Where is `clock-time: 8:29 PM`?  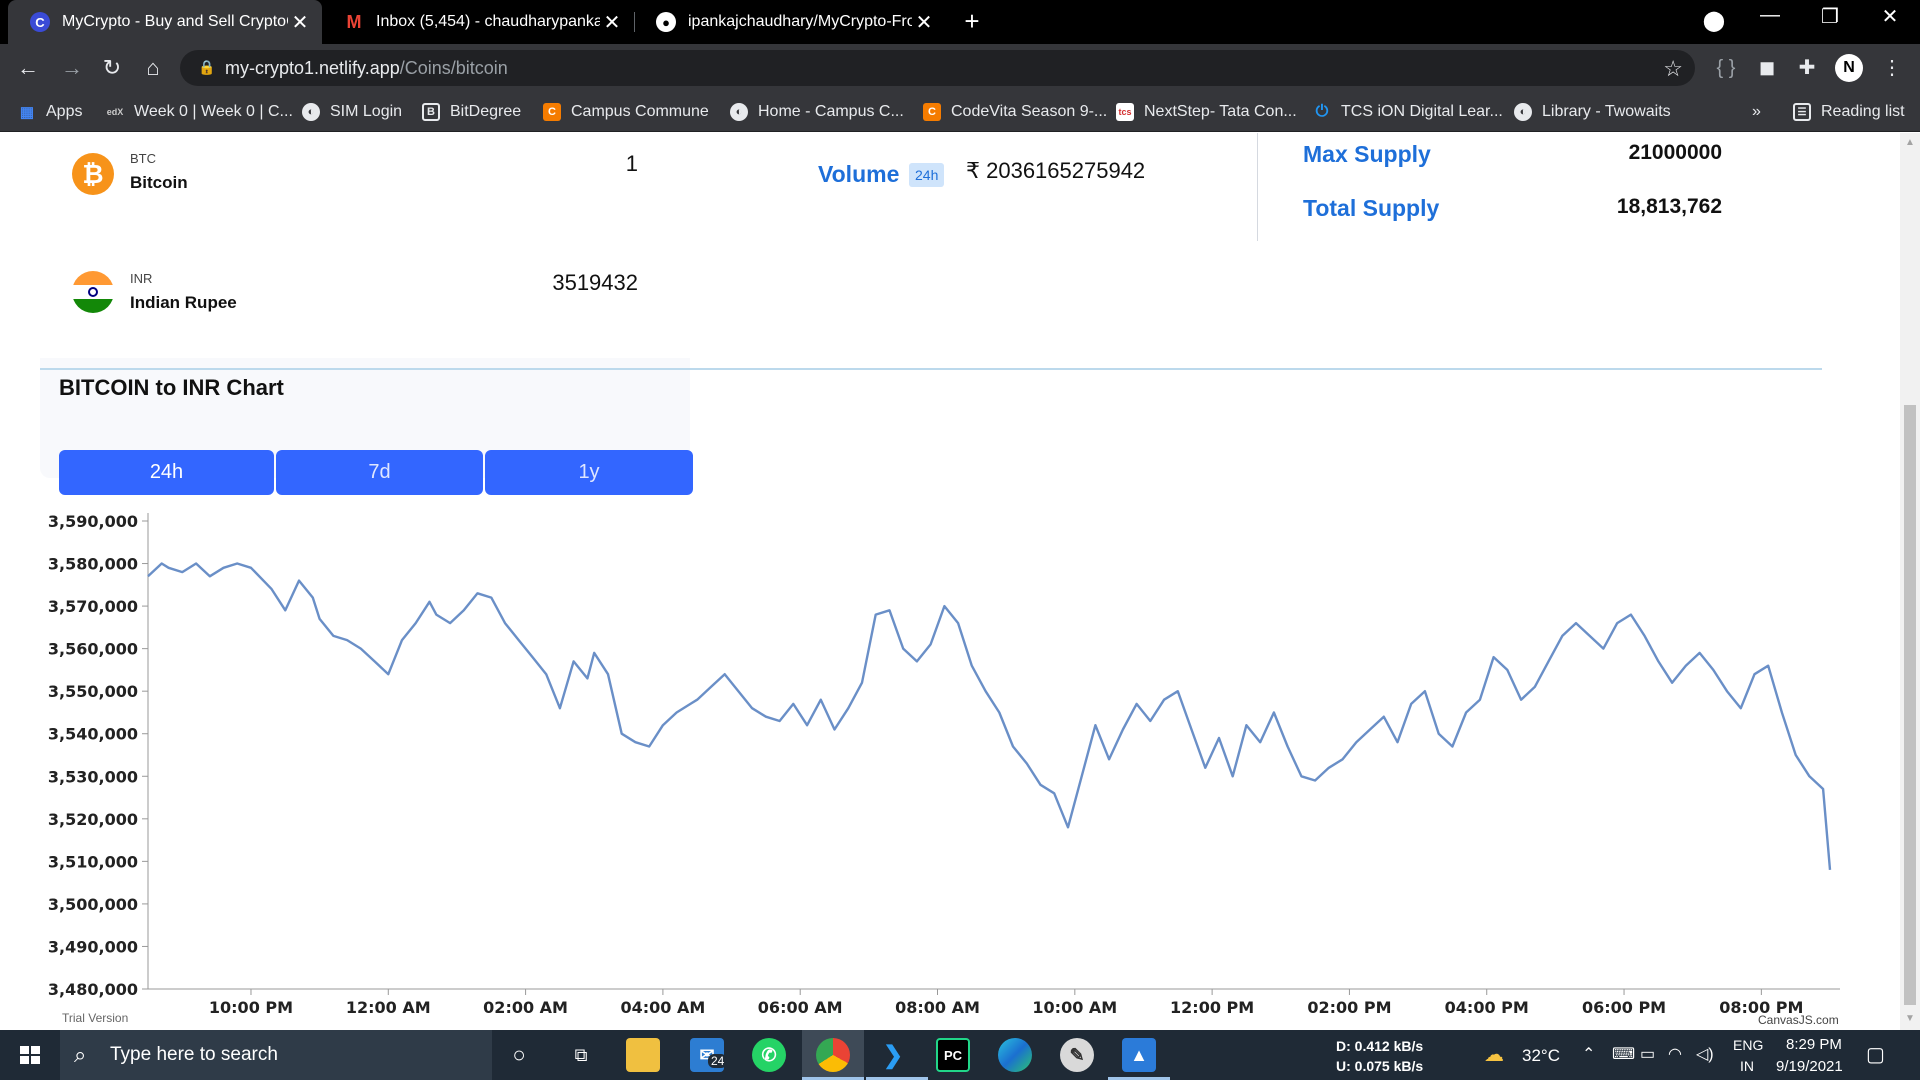 clock-time: 8:29 PM is located at coordinates (1814, 1044).